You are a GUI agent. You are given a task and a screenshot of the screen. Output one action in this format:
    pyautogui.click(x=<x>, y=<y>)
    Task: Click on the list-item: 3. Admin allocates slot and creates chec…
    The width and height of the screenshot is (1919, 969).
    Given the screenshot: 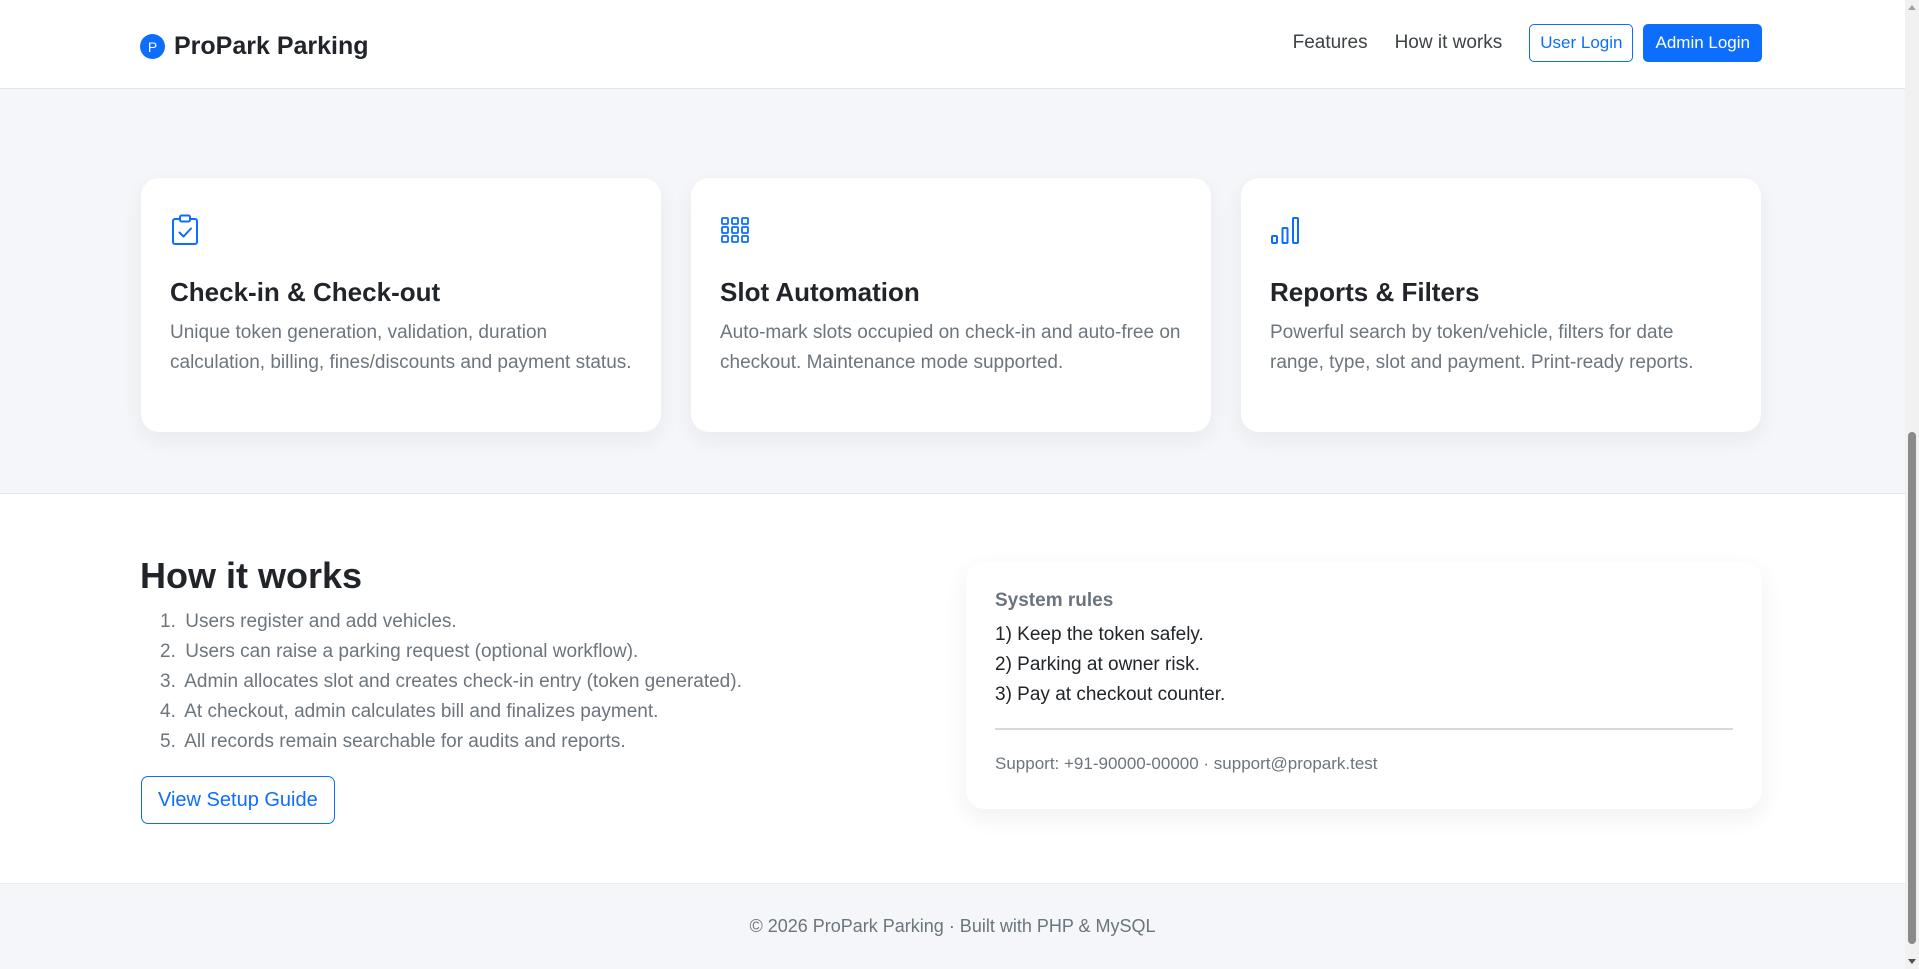 What is the action you would take?
    pyautogui.click(x=451, y=681)
    